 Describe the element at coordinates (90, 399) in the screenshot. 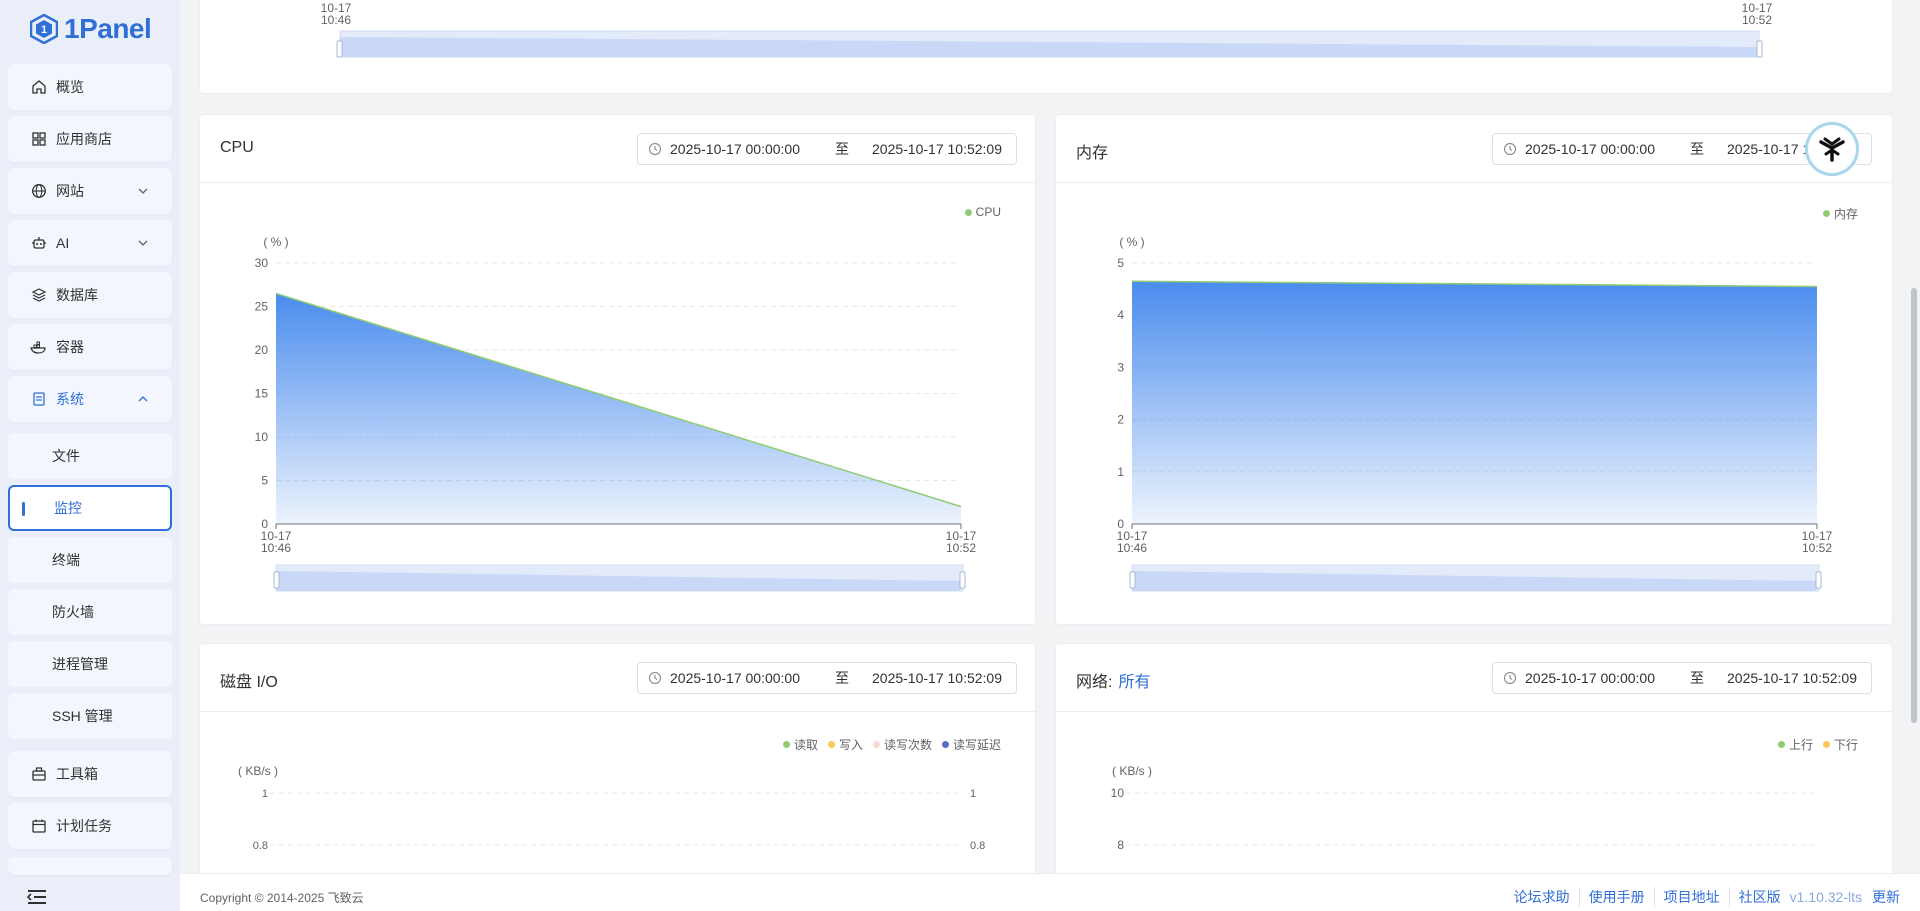

I see `sidebar-item-system: 系统` at that location.